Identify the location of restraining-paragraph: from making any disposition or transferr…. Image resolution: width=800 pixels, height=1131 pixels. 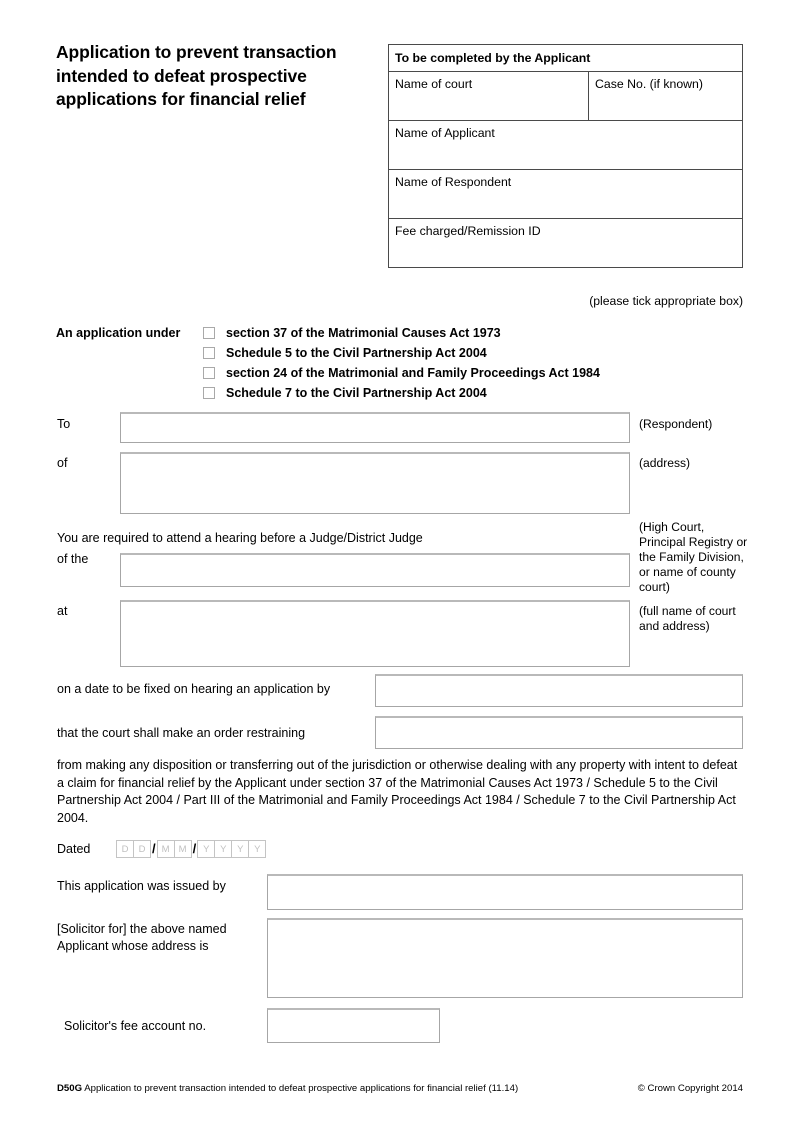
(397, 791).